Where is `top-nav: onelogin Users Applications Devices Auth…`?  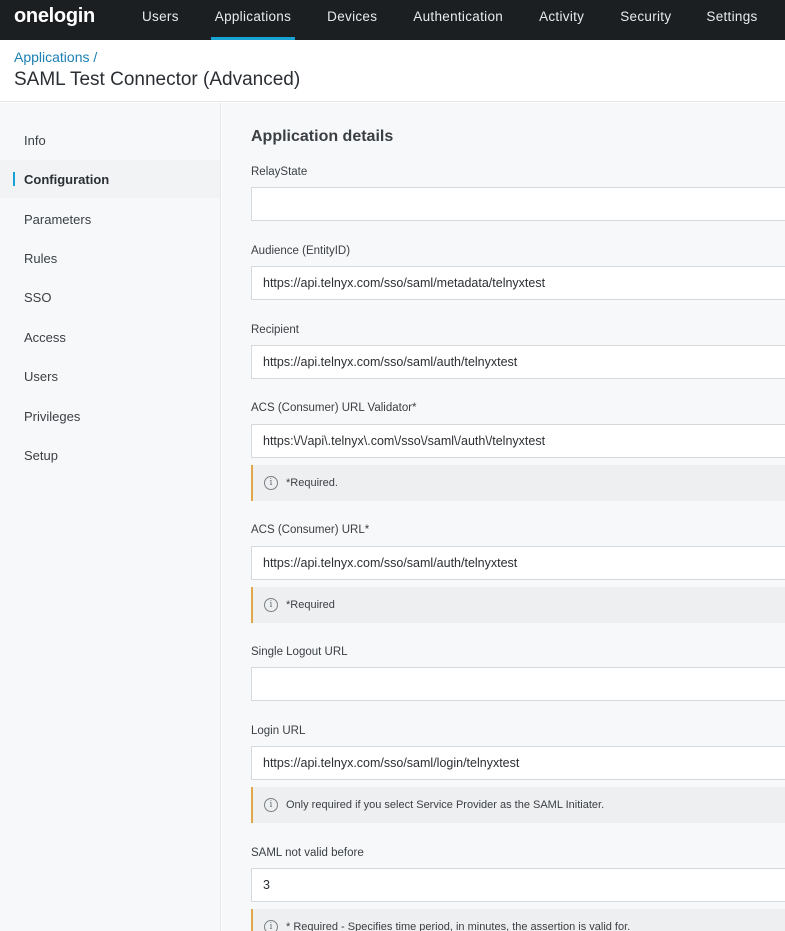
top-nav: onelogin Users Applications Devices Auth… is located at coordinates (392, 20).